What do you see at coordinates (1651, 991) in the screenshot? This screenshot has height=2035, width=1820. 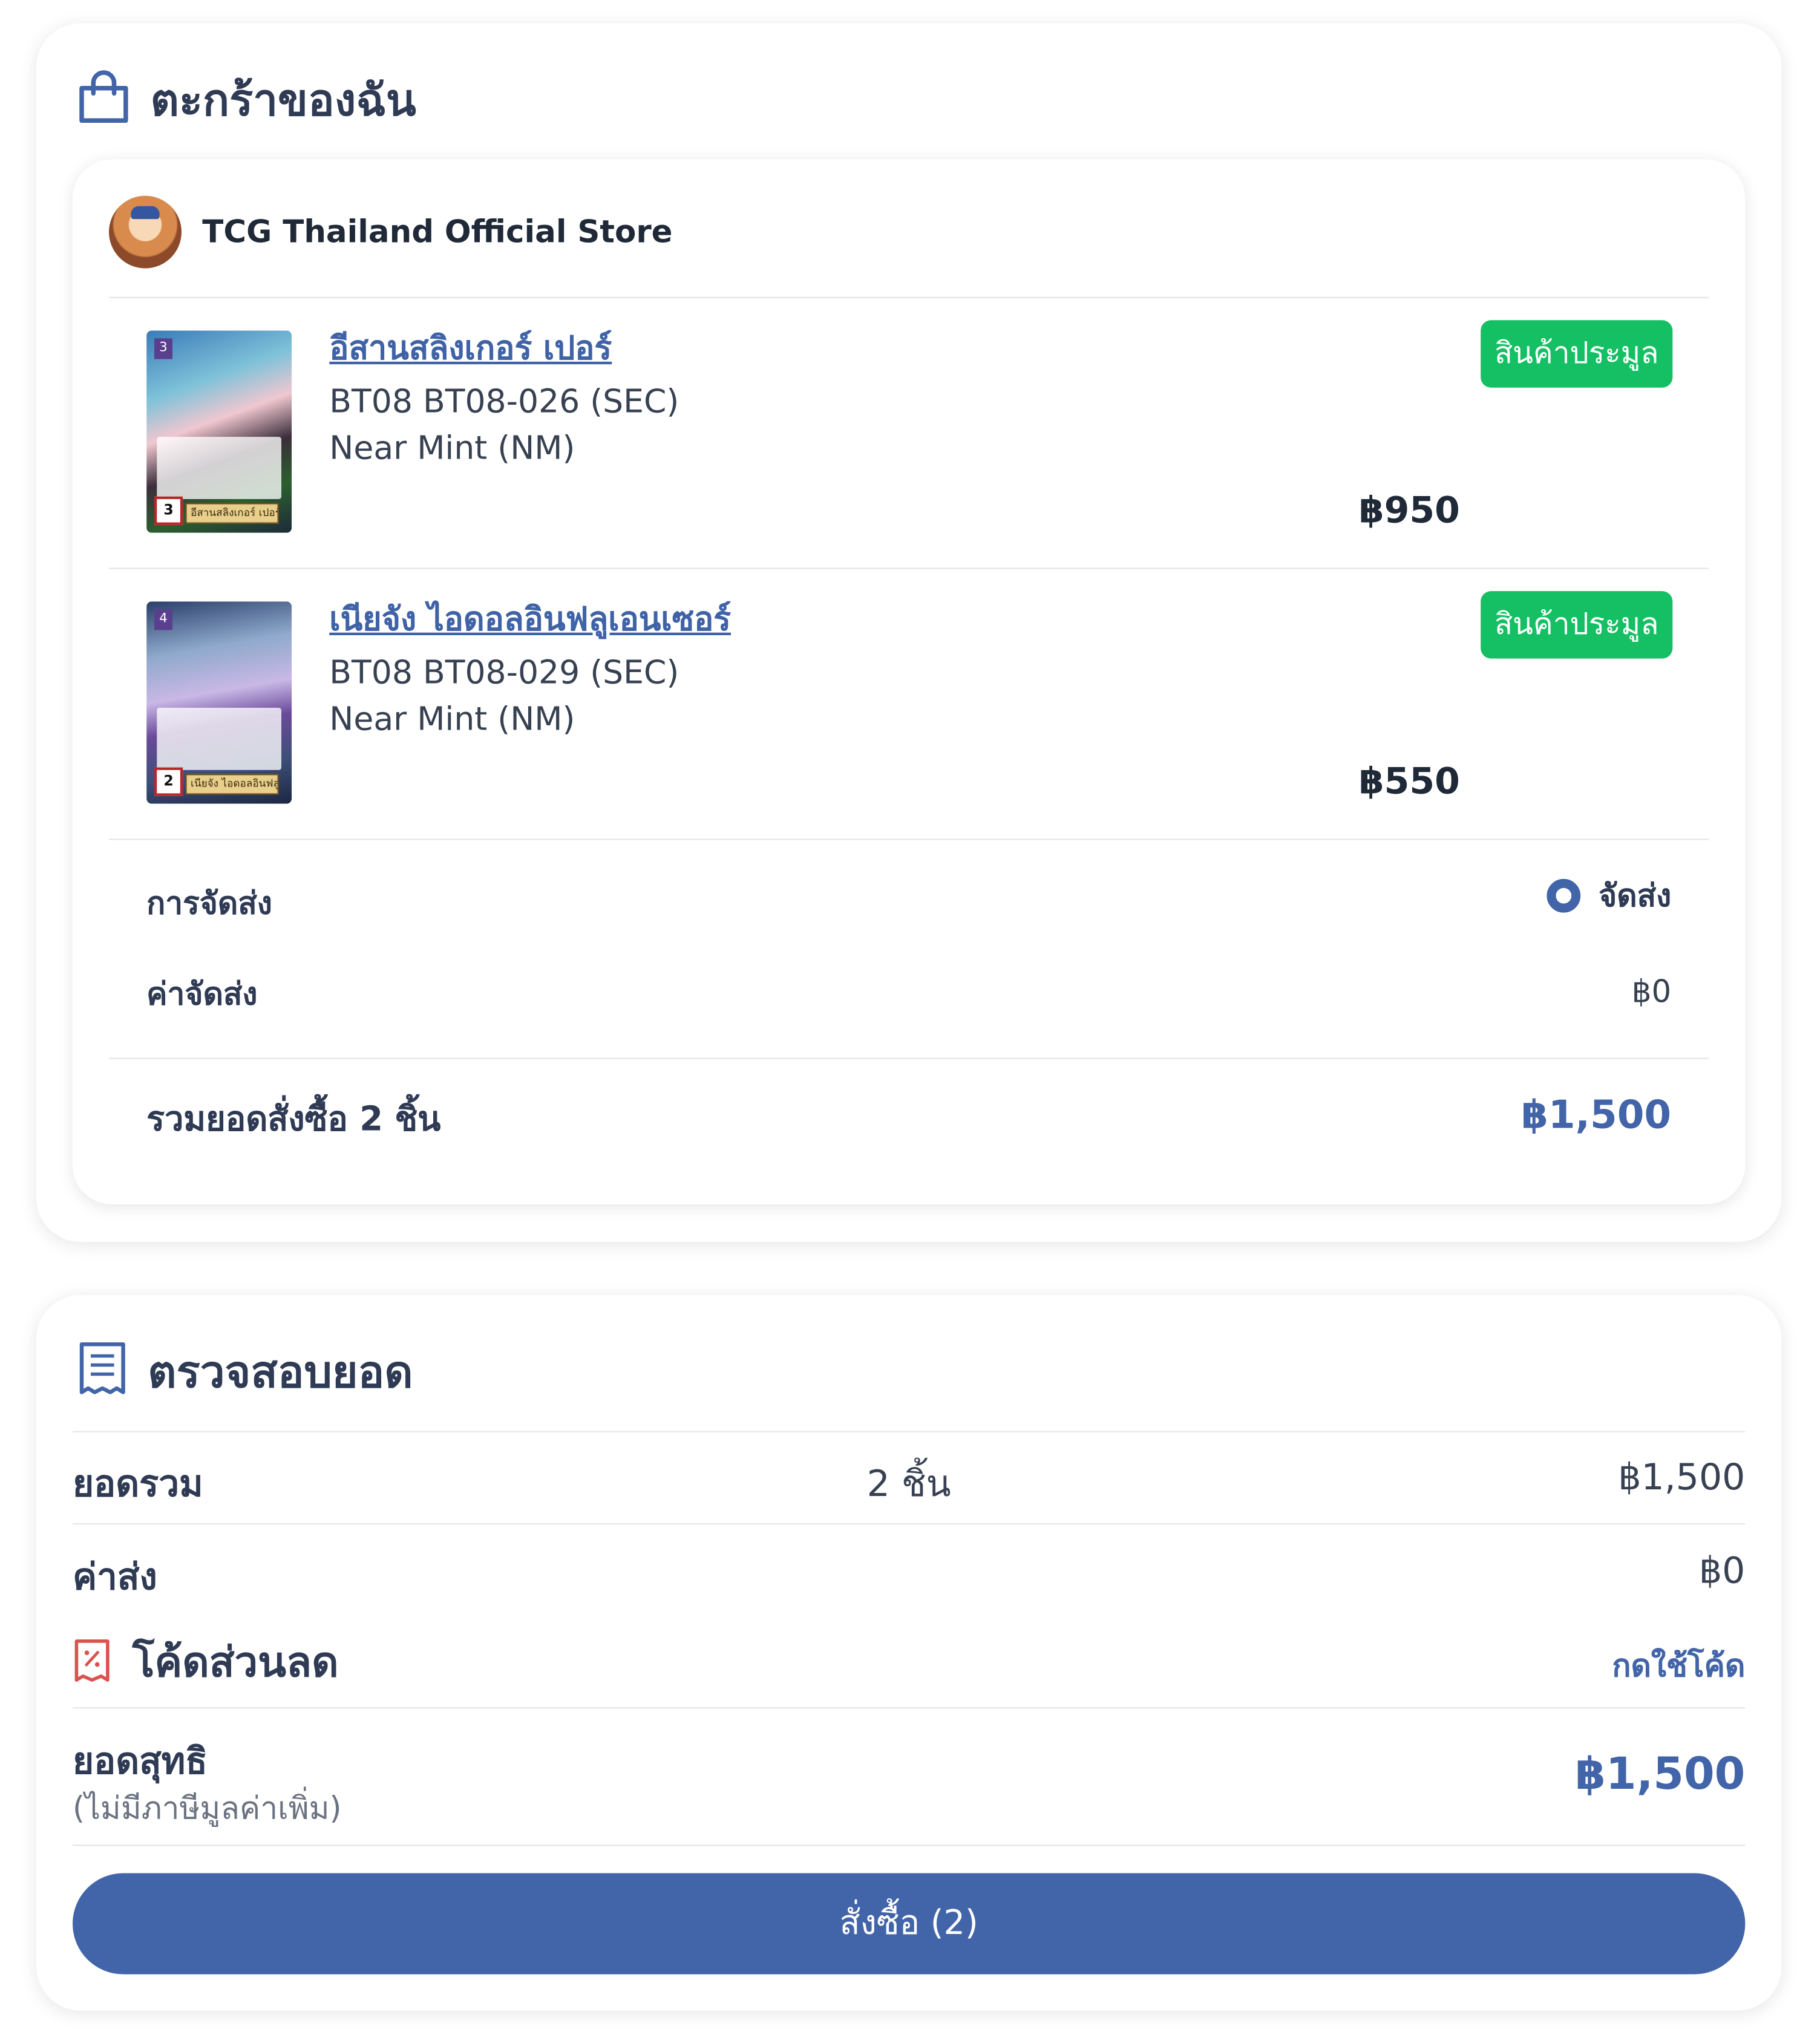 I see `shipping-fee-value: ฿0` at bounding box center [1651, 991].